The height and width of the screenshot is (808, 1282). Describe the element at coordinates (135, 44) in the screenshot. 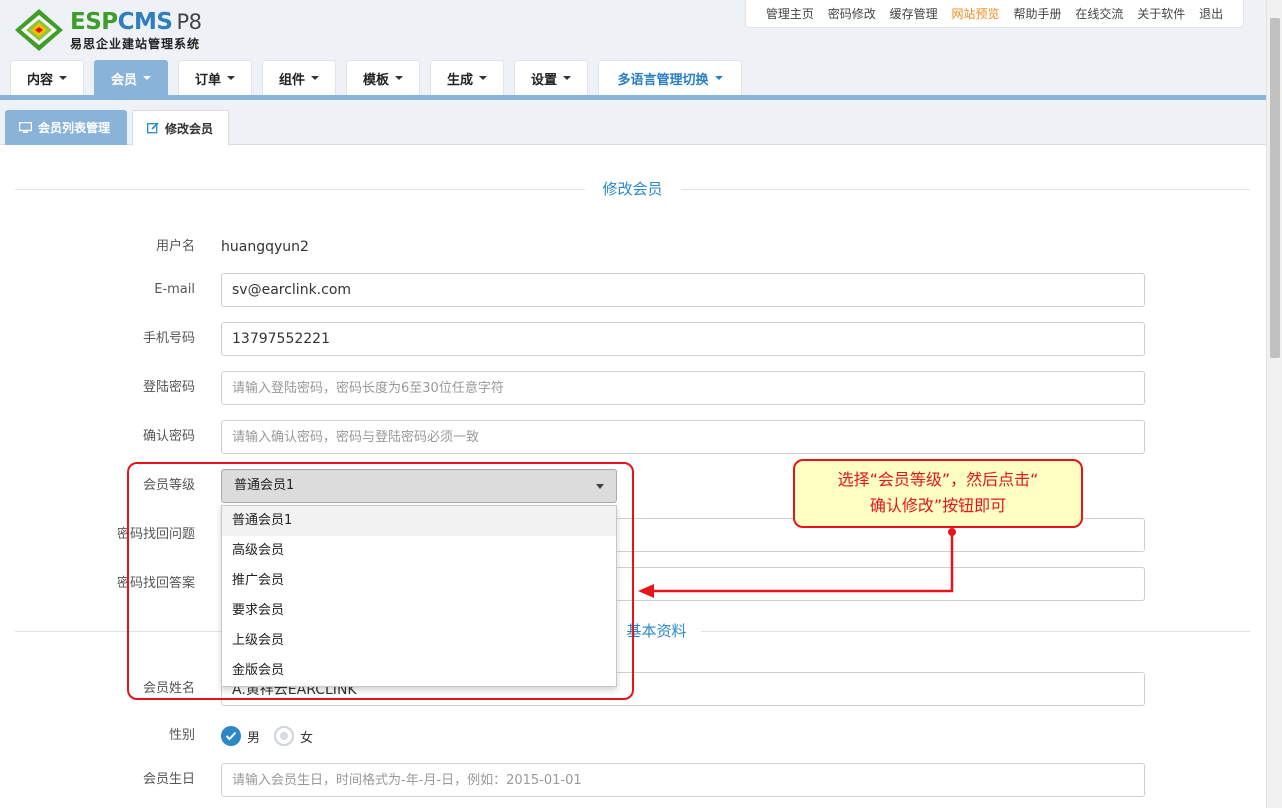

I see `logo-subtitle: 易思企业建站管理系统` at that location.